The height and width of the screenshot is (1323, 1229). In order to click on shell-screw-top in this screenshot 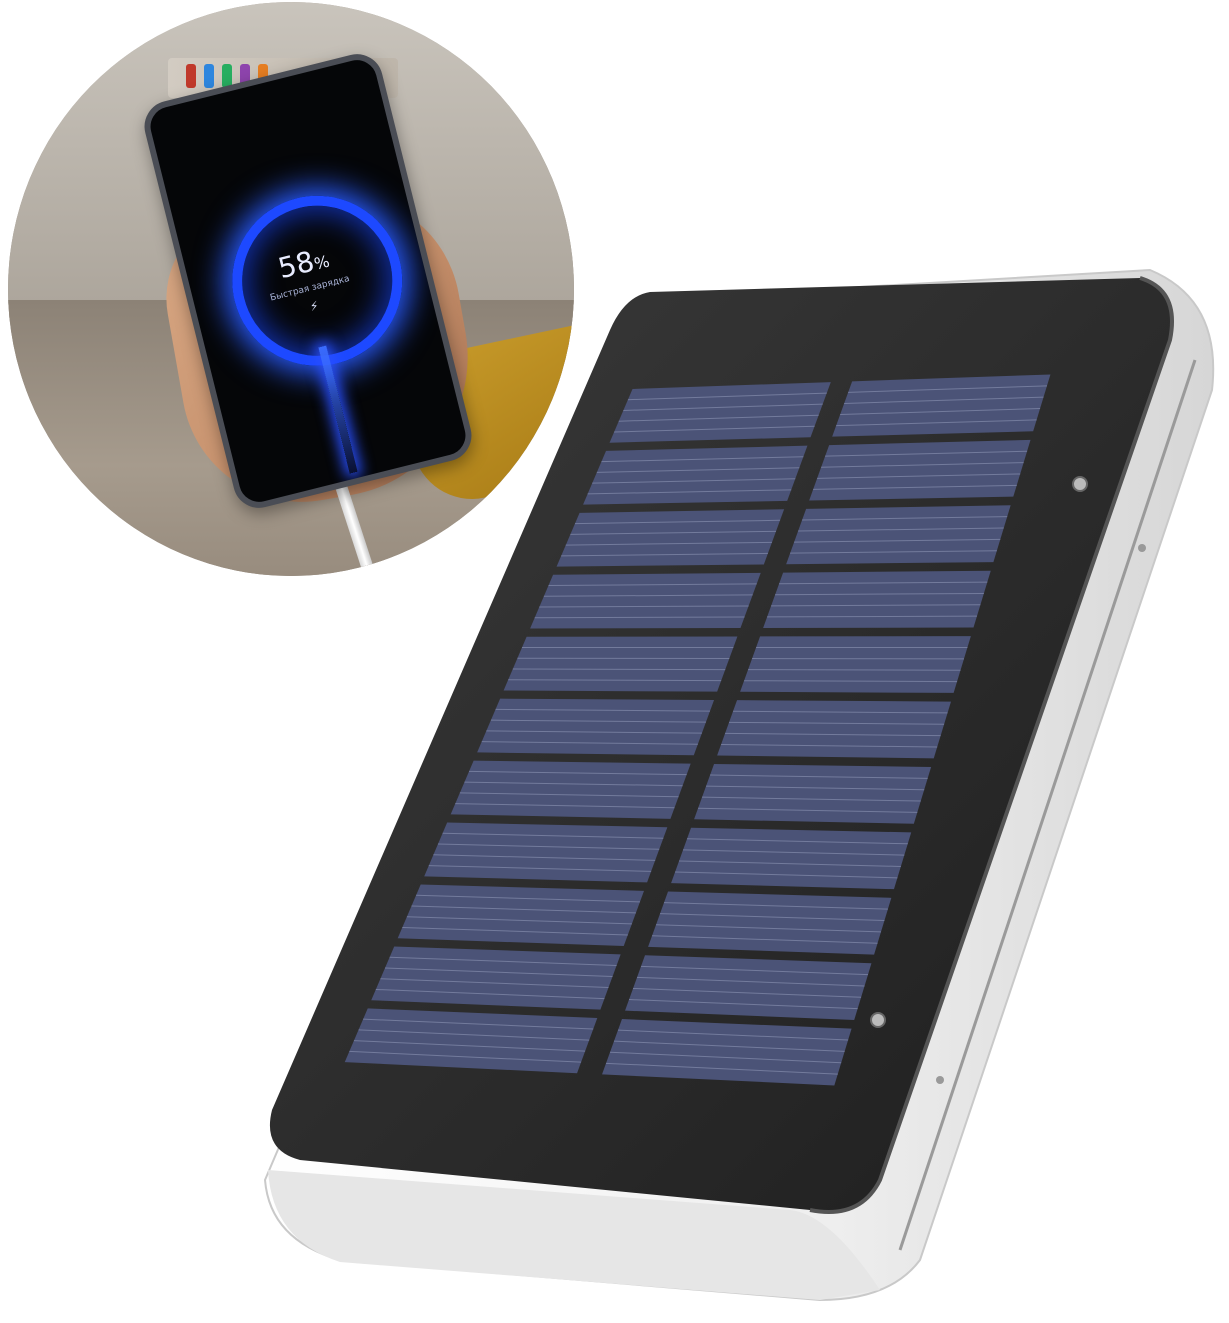, I will do `click(1142, 548)`.